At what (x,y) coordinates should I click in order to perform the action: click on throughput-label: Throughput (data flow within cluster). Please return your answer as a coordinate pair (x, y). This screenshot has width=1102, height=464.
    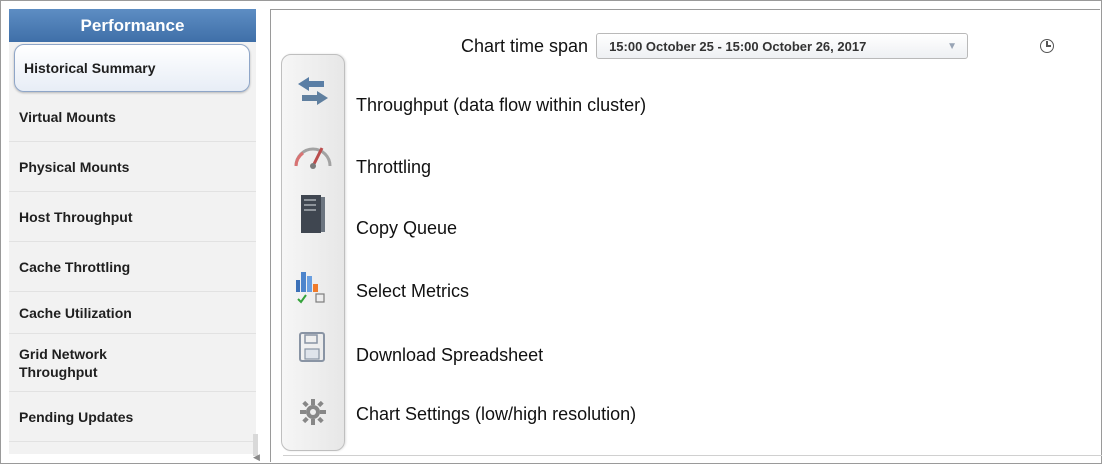
    Looking at the image, I should click on (501, 105).